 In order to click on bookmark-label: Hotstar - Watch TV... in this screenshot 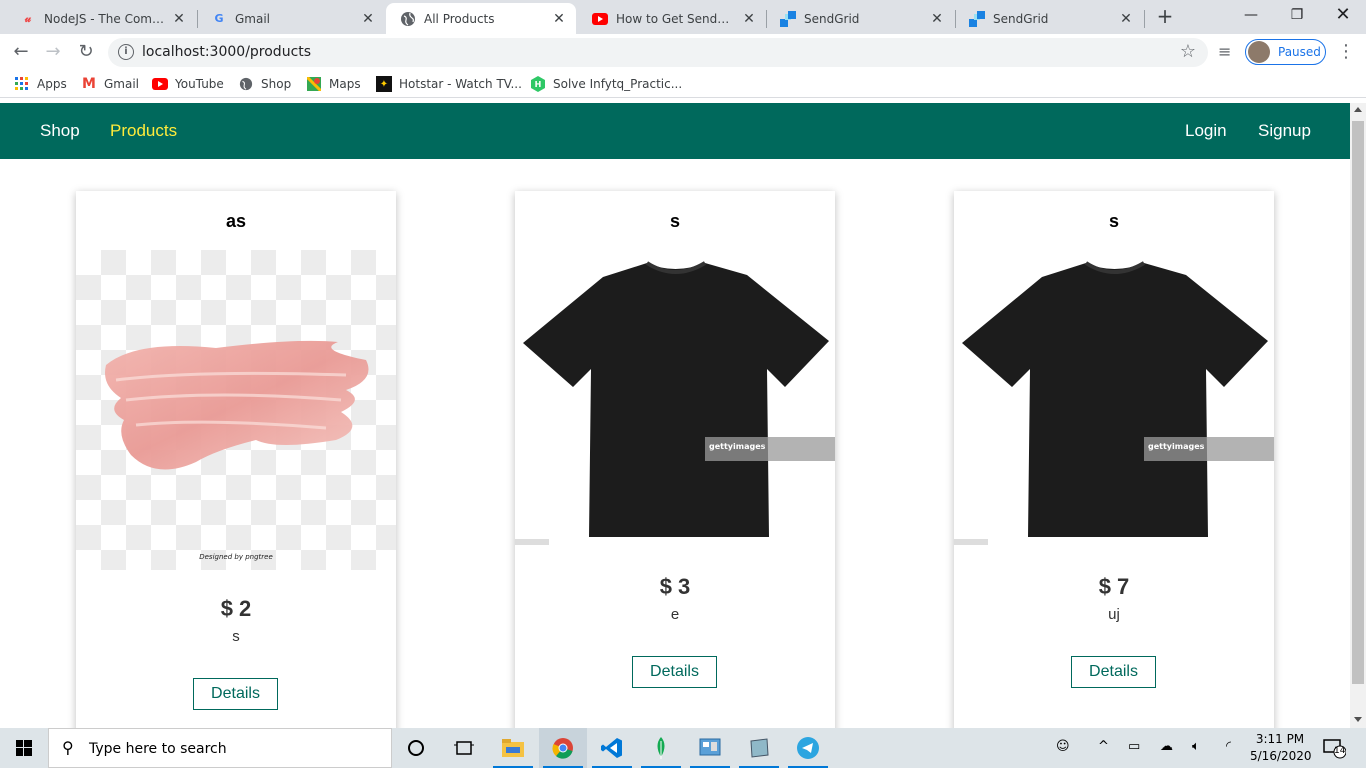, I will do `click(460, 84)`.